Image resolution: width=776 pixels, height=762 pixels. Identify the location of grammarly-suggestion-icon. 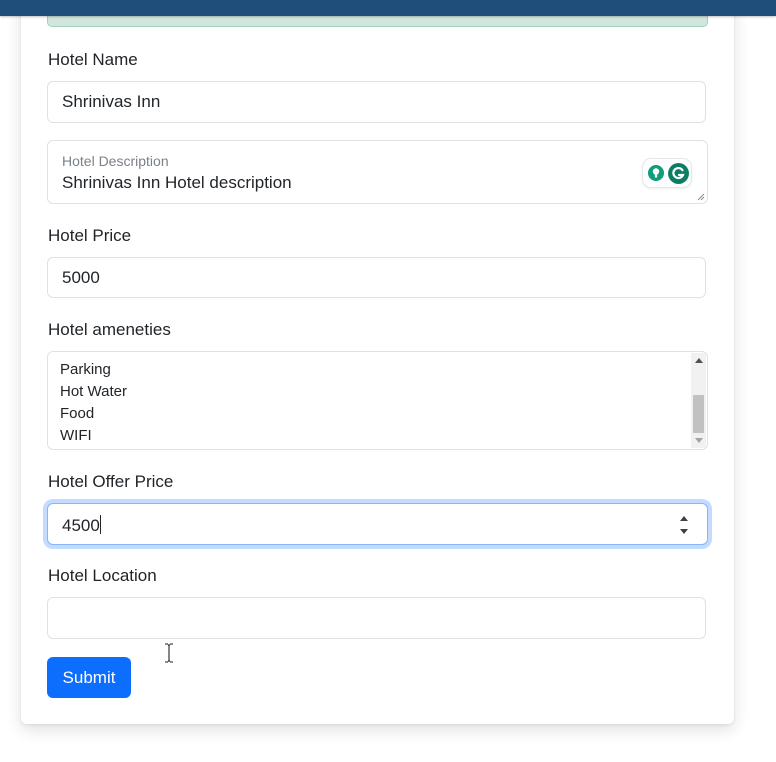
(656, 173).